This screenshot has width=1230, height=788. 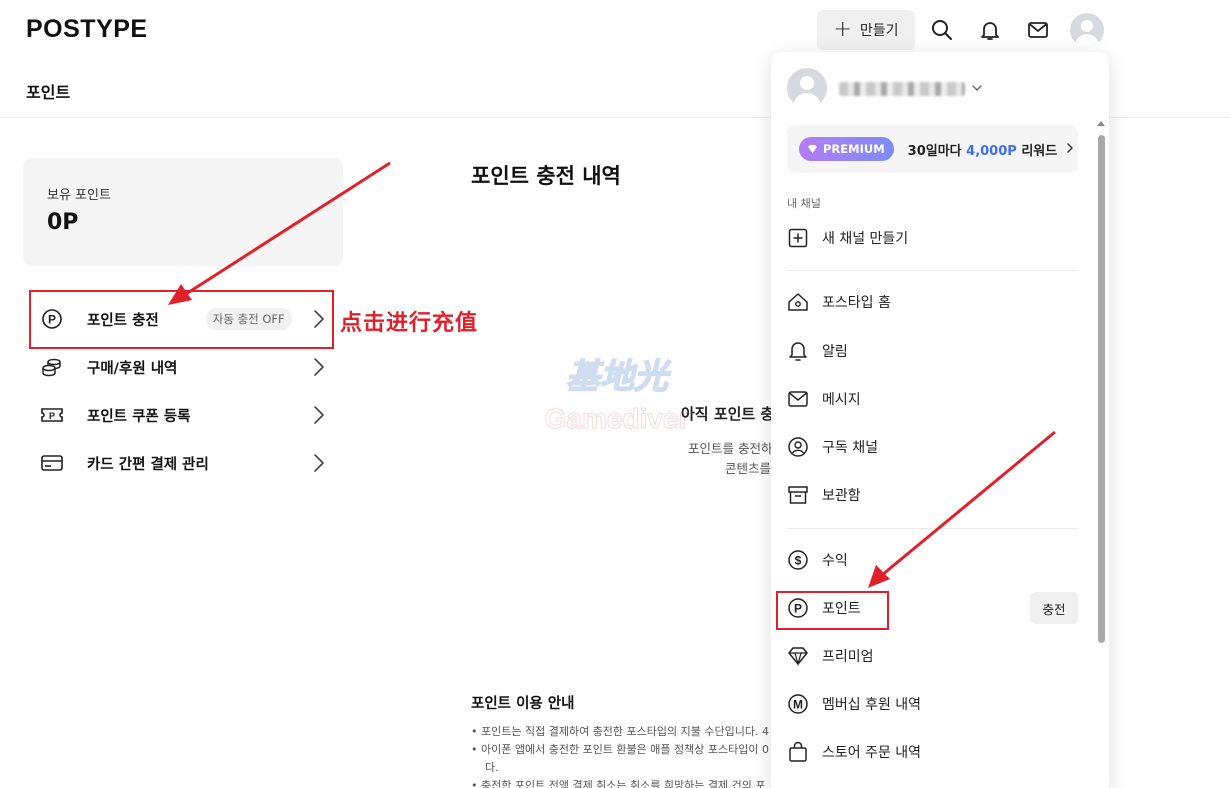 I want to click on empty-state-line: 포인트를 충전하, so click(x=730, y=448).